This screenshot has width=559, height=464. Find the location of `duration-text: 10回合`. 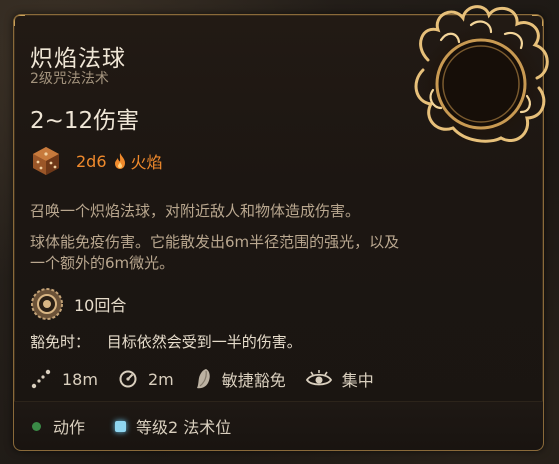

duration-text: 10回合 is located at coordinates (100, 305).